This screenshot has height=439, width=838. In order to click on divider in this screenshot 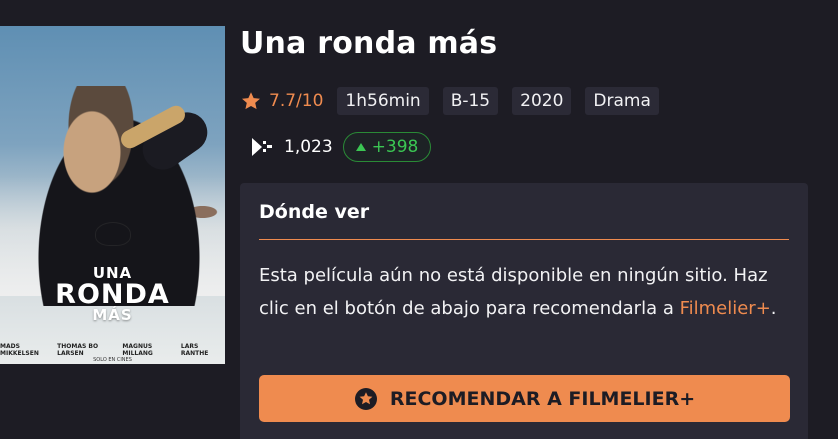, I will do `click(524, 239)`.